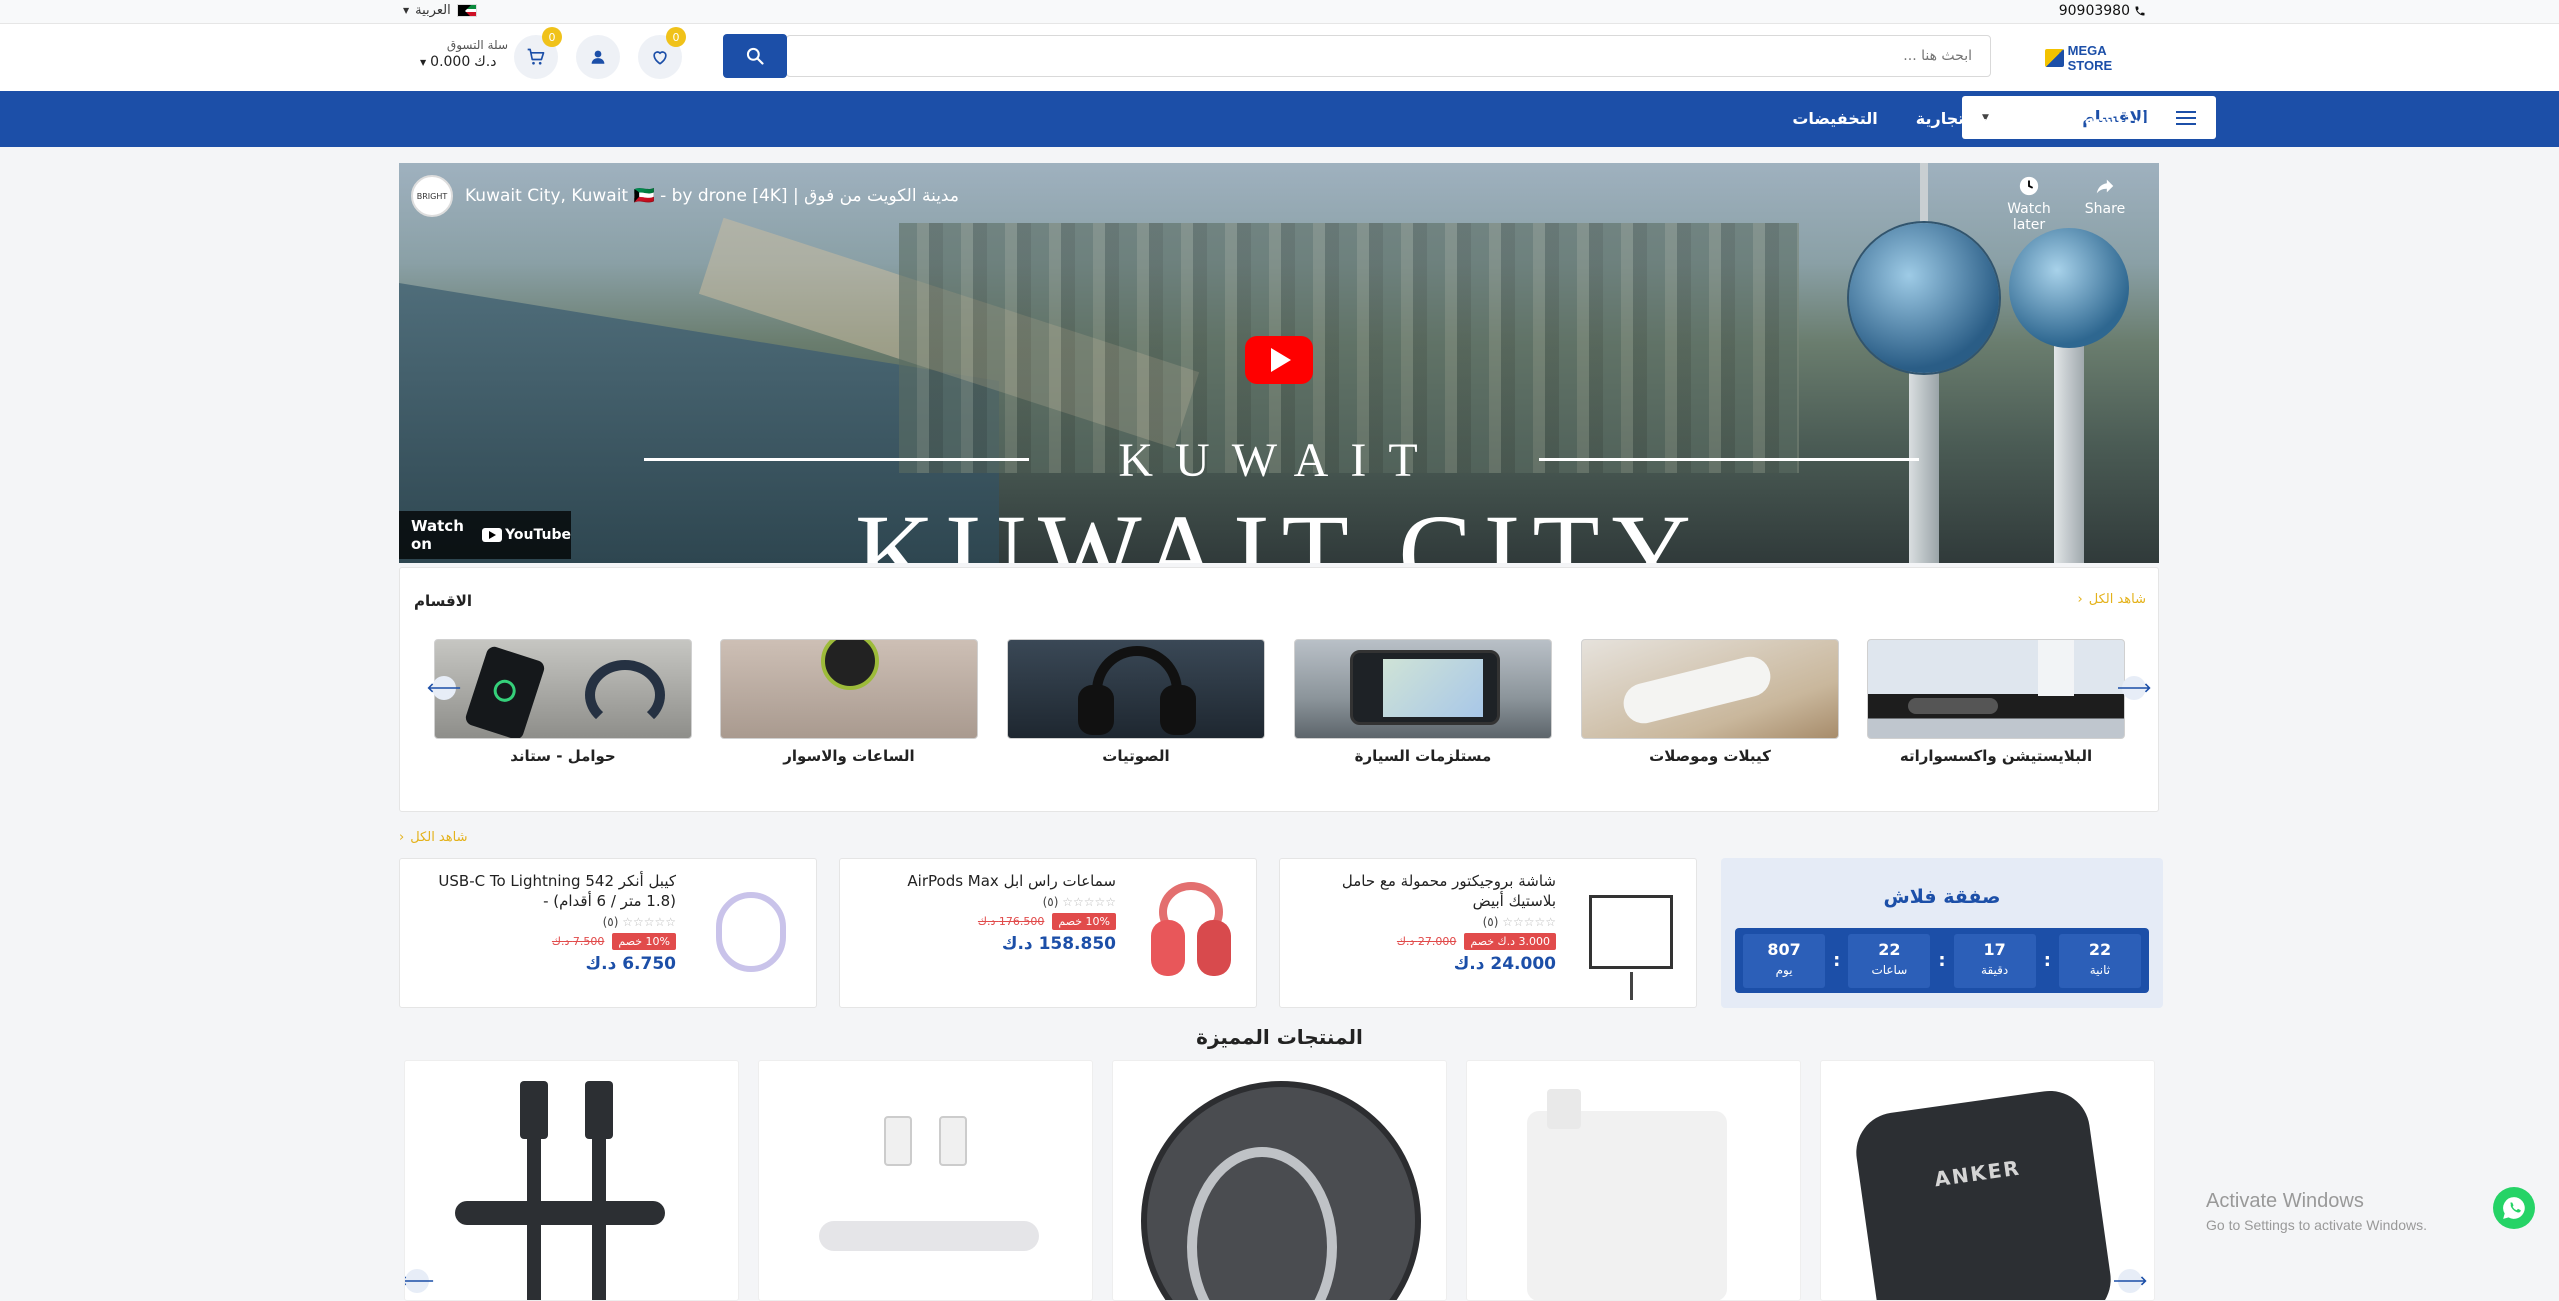 The image size is (2559, 1301). What do you see at coordinates (402, 837) in the screenshot?
I see `chevron-left-icon: ‹` at bounding box center [402, 837].